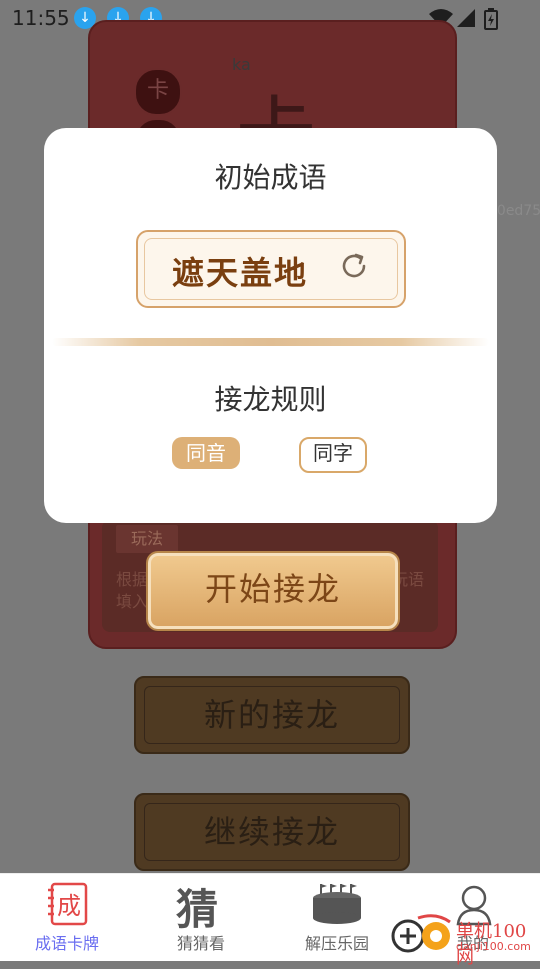 This screenshot has height=969, width=540. I want to click on guess-icon: 猜, so click(197, 909).